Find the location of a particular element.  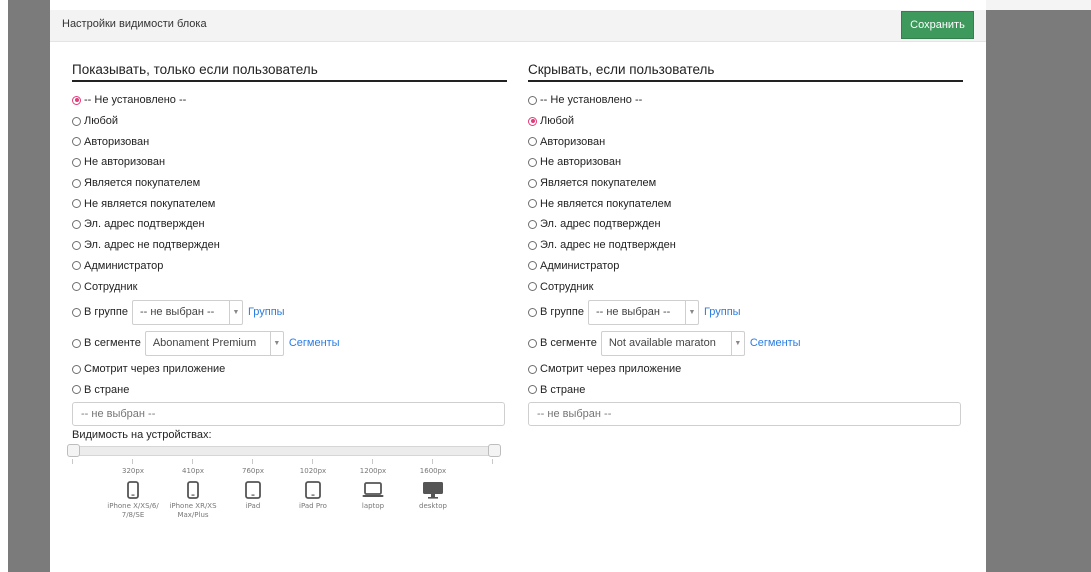

device-visibility-label: Видимость на устройствах: is located at coordinates (142, 435).